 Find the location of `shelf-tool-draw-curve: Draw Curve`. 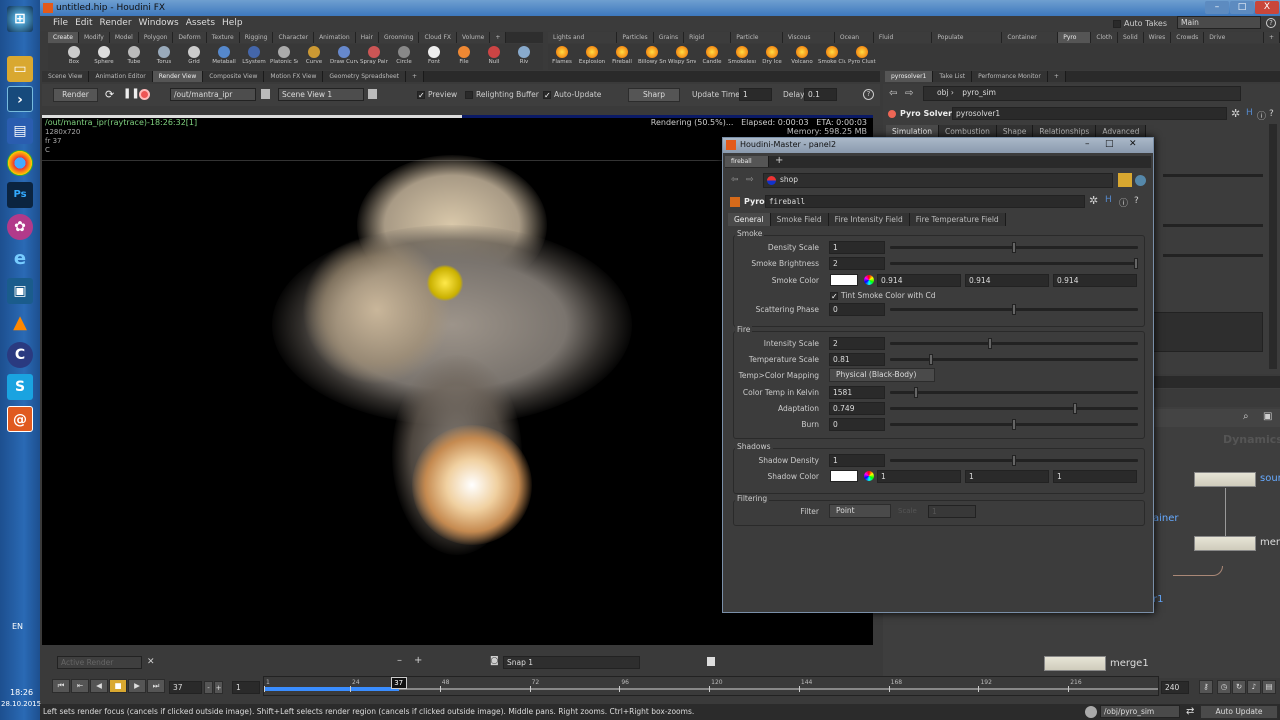

shelf-tool-draw-curve: Draw Curve is located at coordinates (344, 57).